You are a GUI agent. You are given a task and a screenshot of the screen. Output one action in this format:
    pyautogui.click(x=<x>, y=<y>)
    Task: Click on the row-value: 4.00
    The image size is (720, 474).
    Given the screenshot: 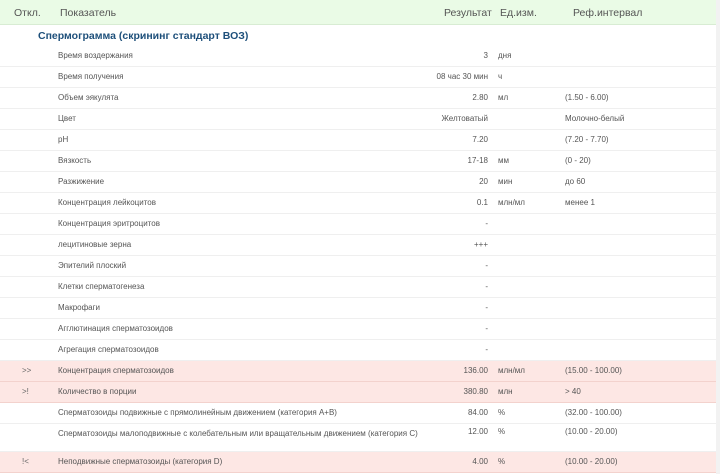 What is the action you would take?
    pyautogui.click(x=480, y=461)
    